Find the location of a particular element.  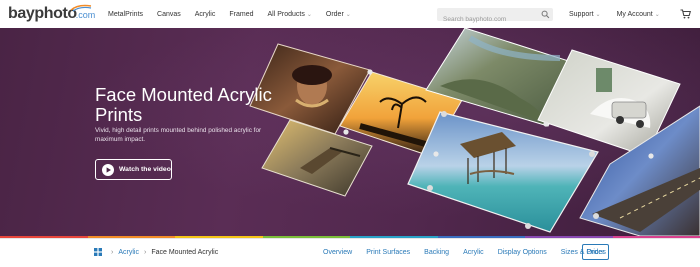

subnav-acrylic: Acrylic is located at coordinates (473, 252).